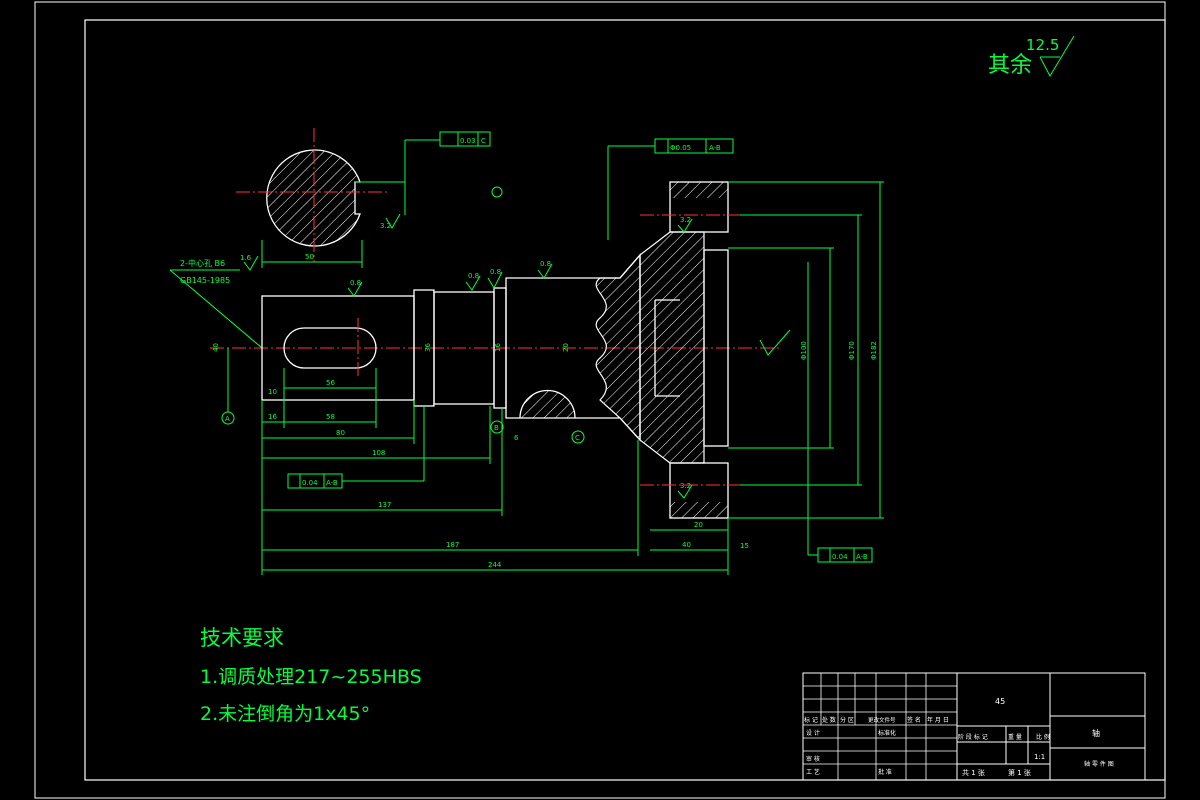 The height and width of the screenshot is (800, 1200). What do you see at coordinates (672, 347) in the screenshot?
I see `gear-body` at bounding box center [672, 347].